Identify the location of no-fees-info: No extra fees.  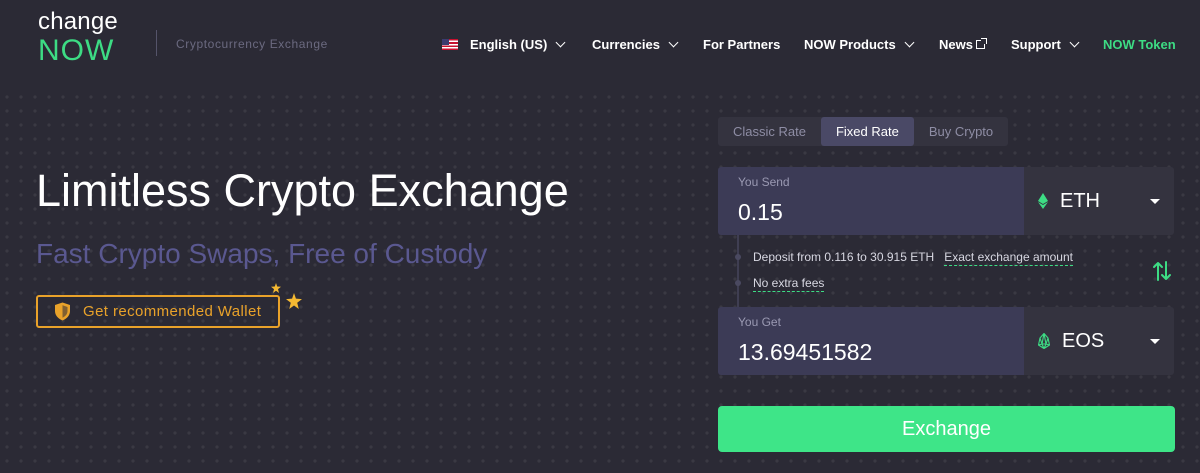
(789, 284).